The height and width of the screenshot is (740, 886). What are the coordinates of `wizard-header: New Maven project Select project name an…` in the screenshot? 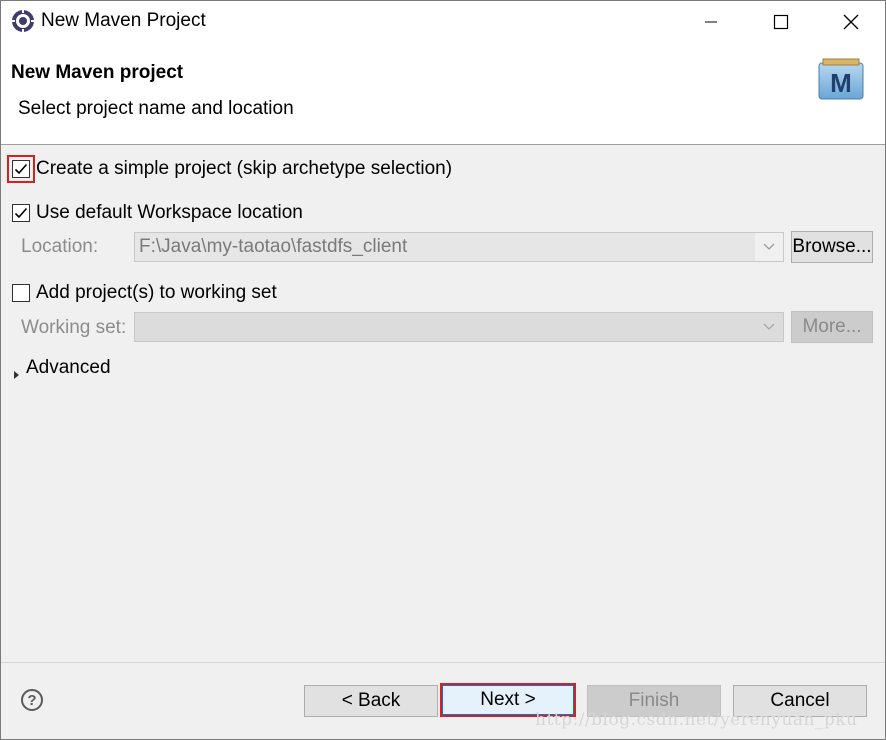 It's located at (443, 94).